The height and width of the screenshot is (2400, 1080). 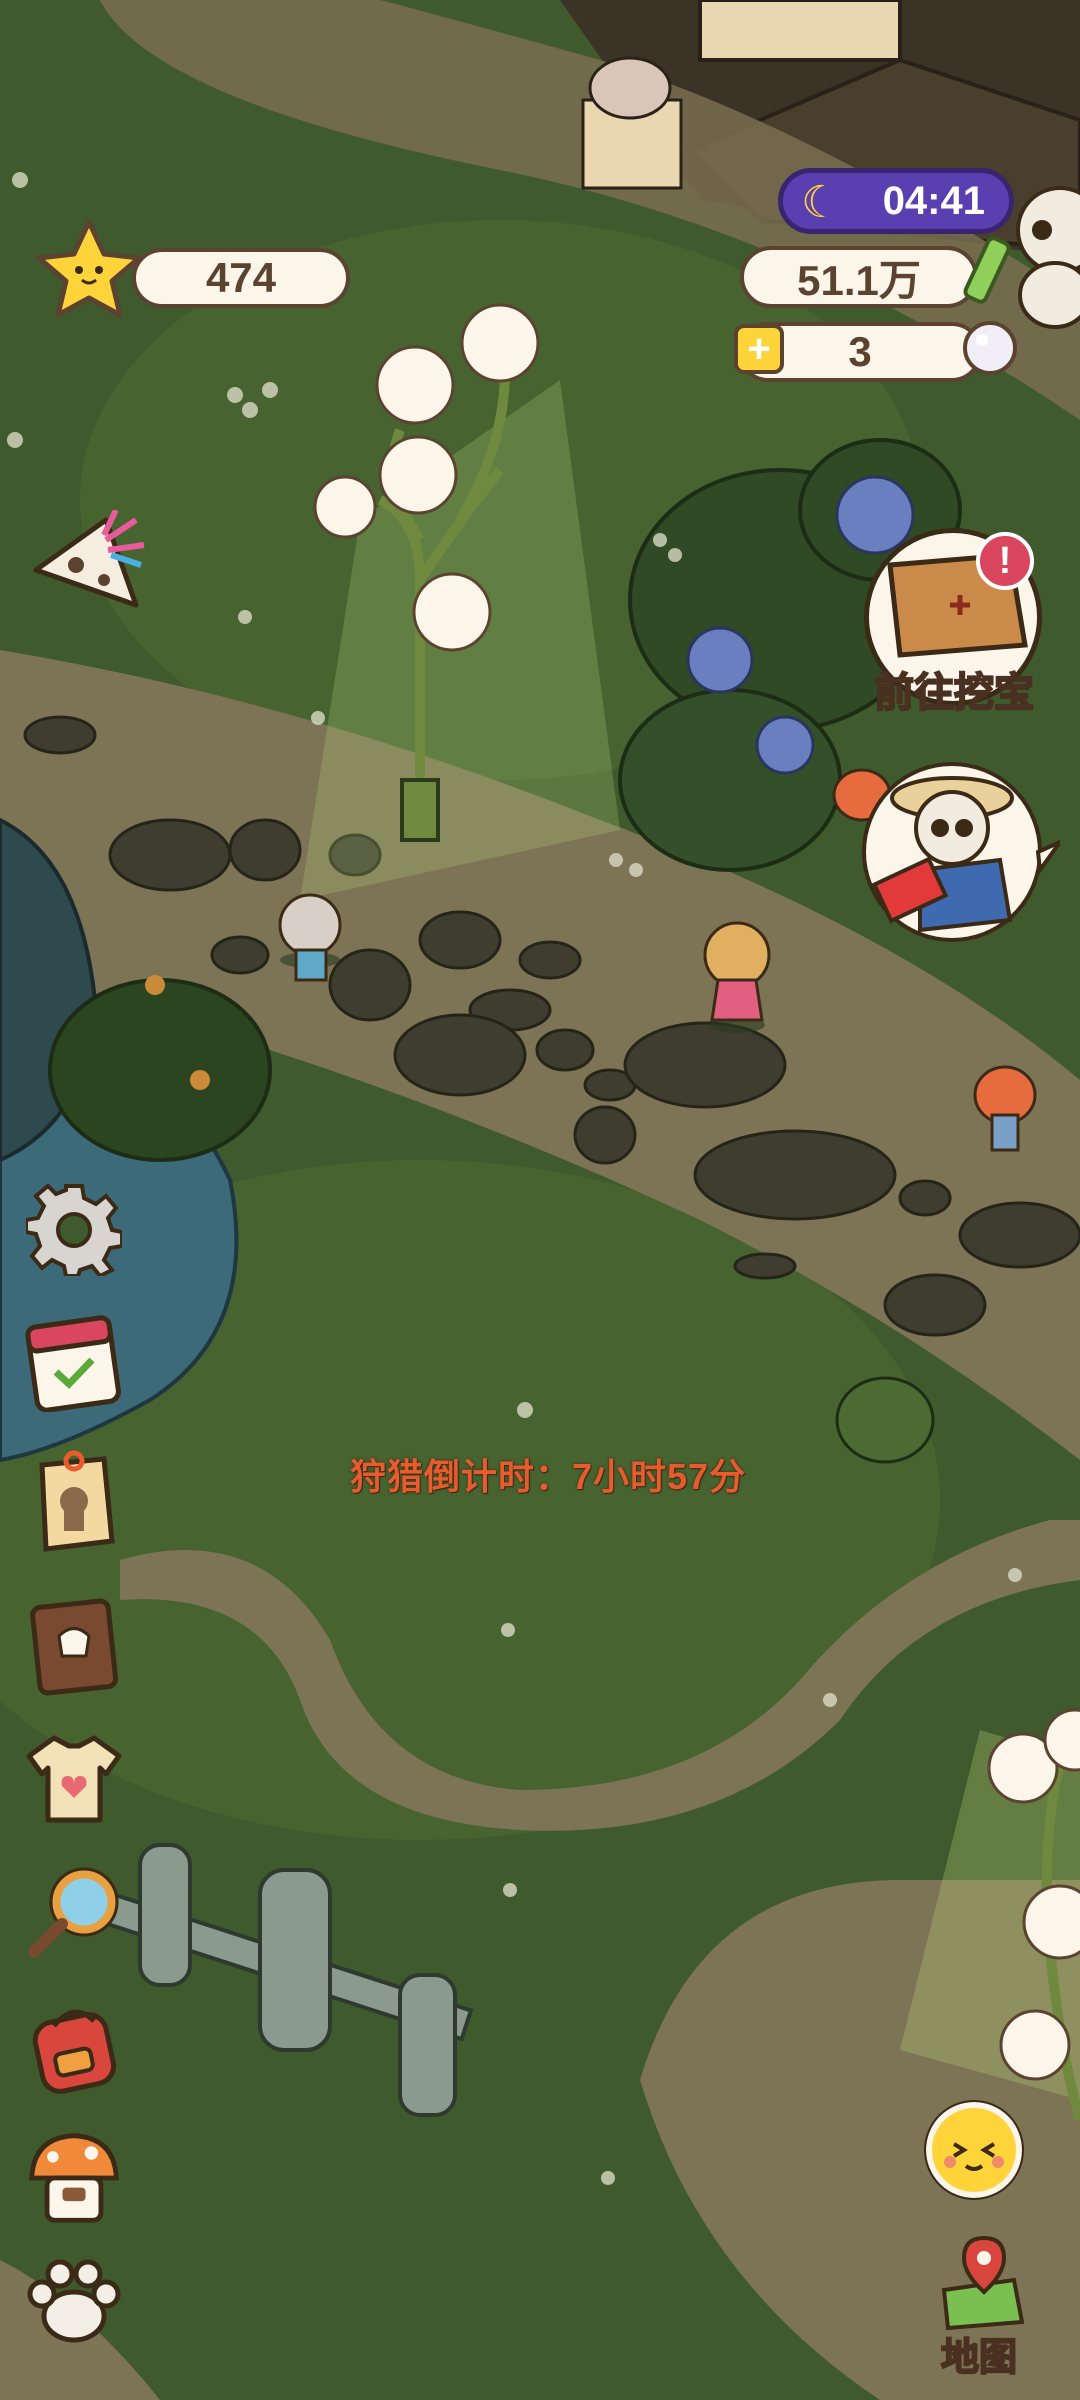 What do you see at coordinates (859, 277) in the screenshot?
I see `coin-count: 51.1万` at bounding box center [859, 277].